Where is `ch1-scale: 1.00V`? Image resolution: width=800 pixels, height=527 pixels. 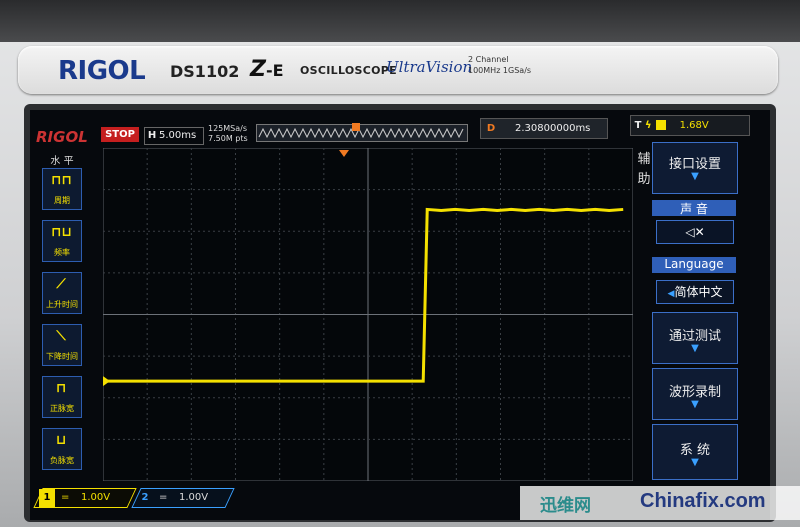 ch1-scale: 1.00V is located at coordinates (96, 497).